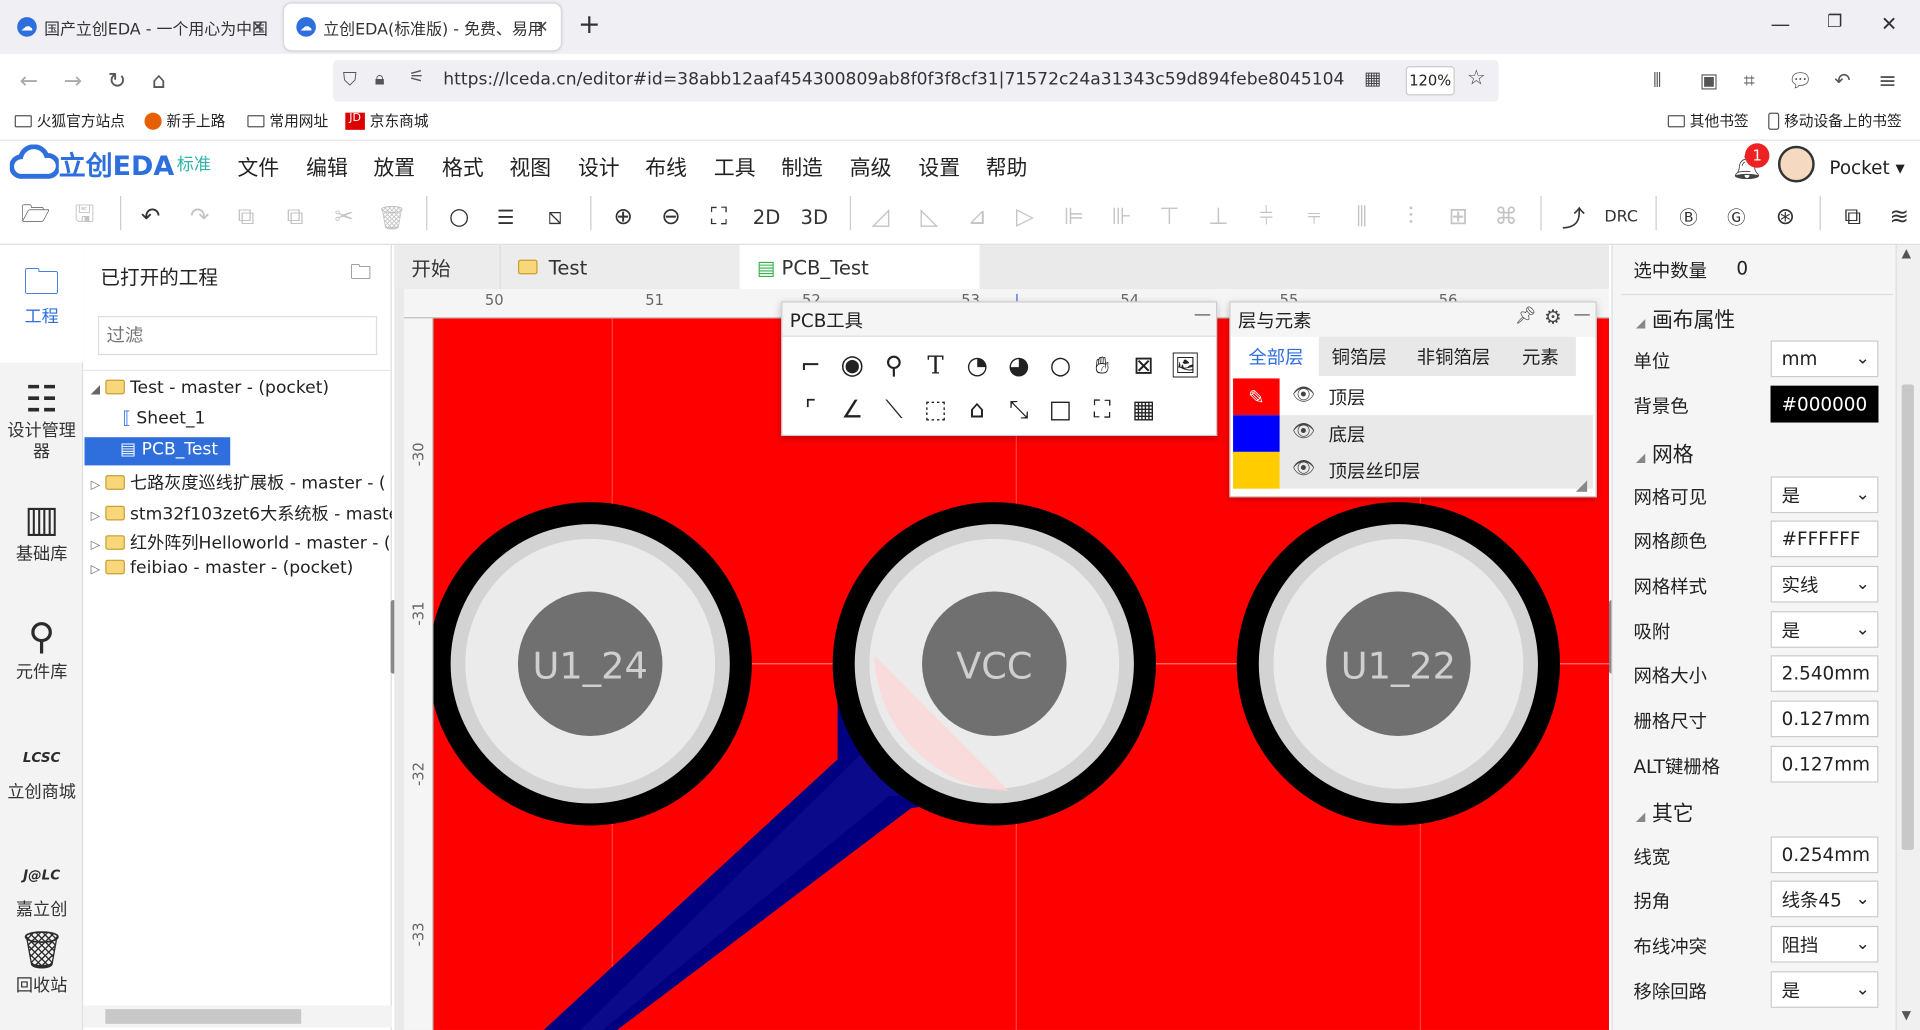  Describe the element at coordinates (1824, 629) in the screenshot. I see `snap-select: 是 ⌄` at that location.